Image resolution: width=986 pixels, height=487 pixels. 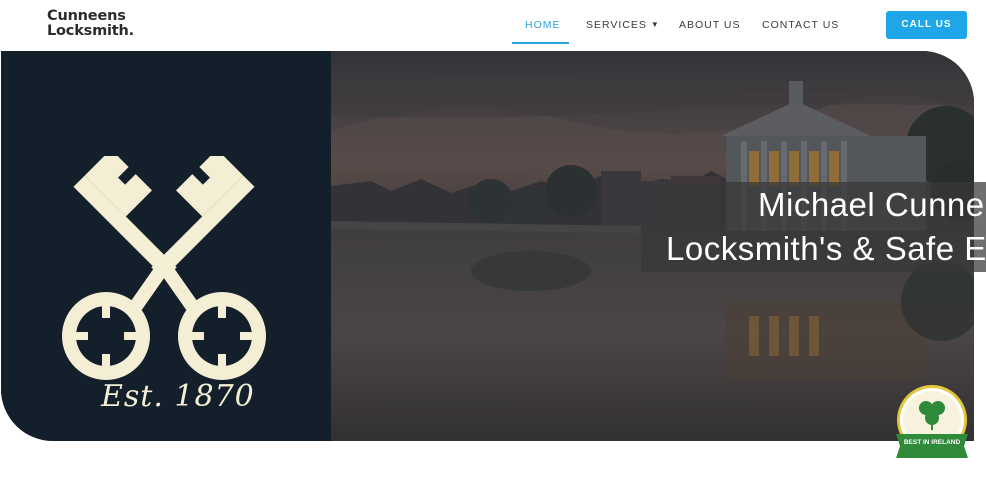 What do you see at coordinates (86, 16) in the screenshot?
I see `logo-line-1: Cunneens` at bounding box center [86, 16].